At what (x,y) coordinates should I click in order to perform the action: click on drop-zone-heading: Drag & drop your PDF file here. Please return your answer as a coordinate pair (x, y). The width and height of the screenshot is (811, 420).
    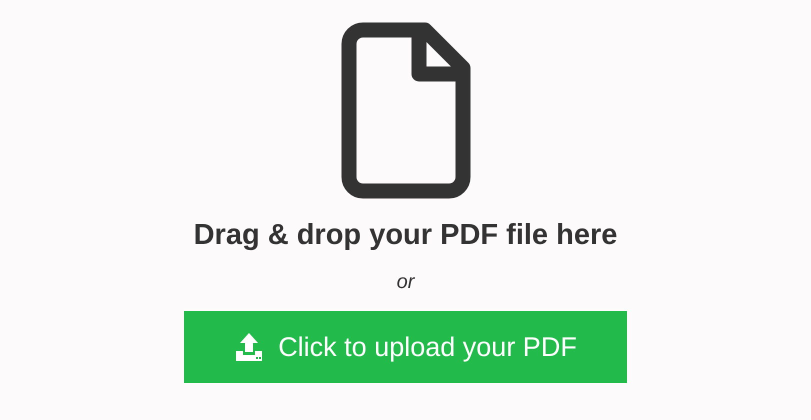
    Looking at the image, I should click on (406, 235).